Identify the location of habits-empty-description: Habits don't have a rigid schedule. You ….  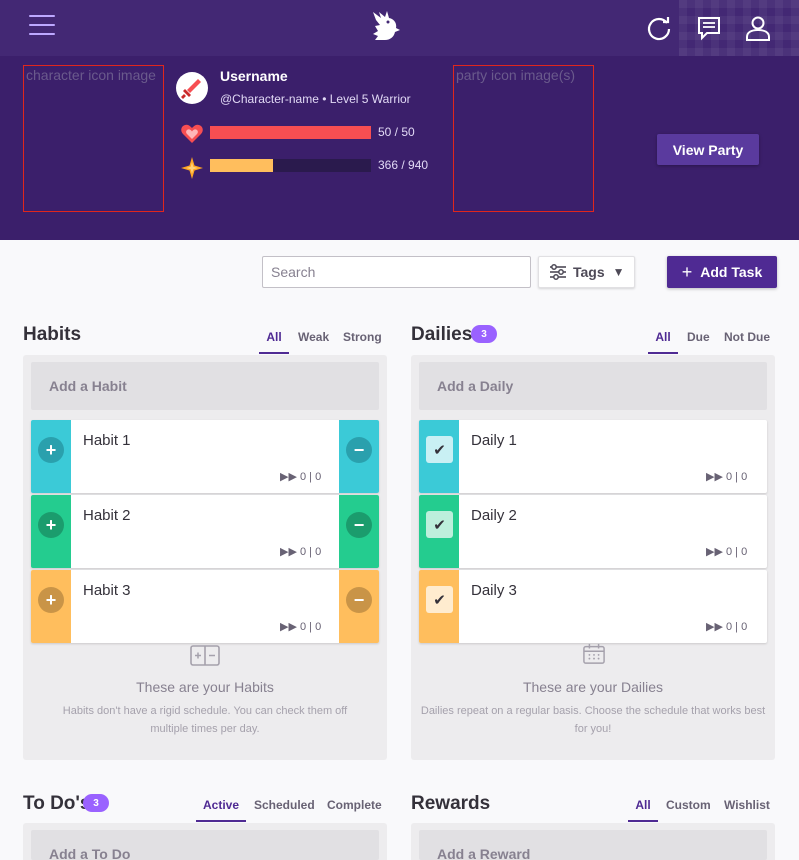
(205, 720).